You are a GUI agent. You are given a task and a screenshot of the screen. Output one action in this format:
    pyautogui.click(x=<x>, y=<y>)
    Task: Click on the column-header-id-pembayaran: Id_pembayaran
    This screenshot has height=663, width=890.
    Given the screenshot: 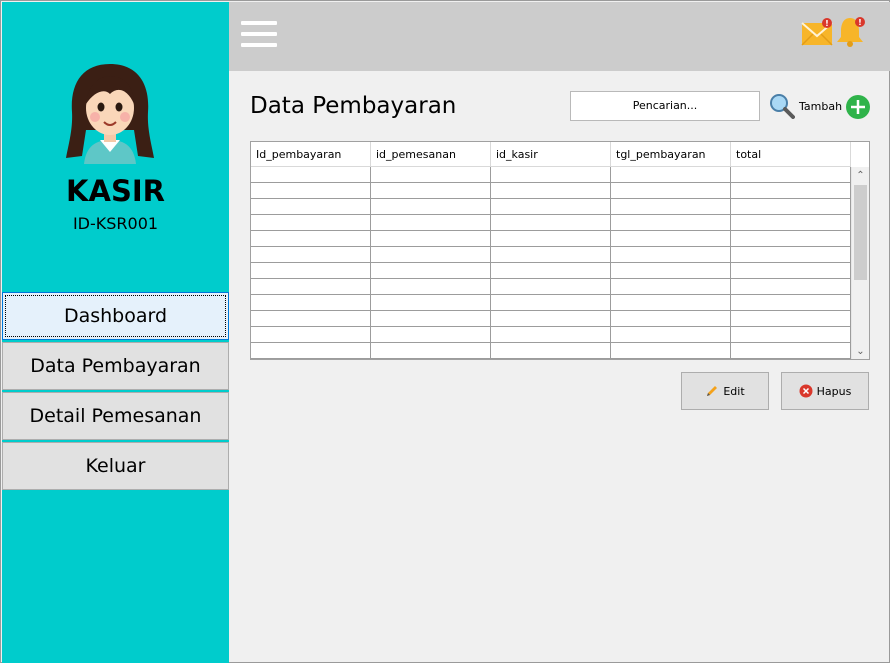 What is the action you would take?
    pyautogui.click(x=311, y=154)
    